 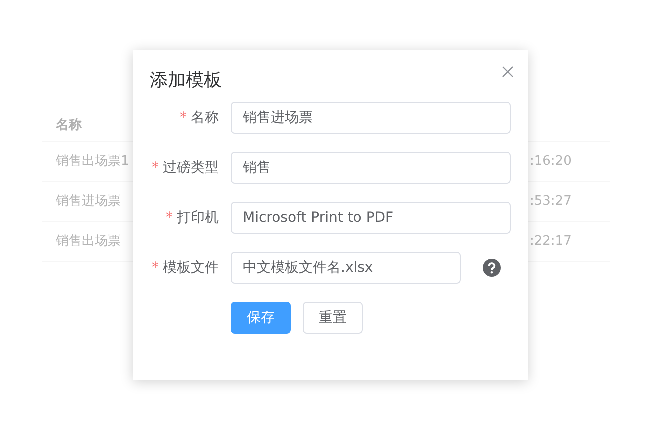 I want to click on input-field: 中文模板文件名.xlsx, so click(x=346, y=268).